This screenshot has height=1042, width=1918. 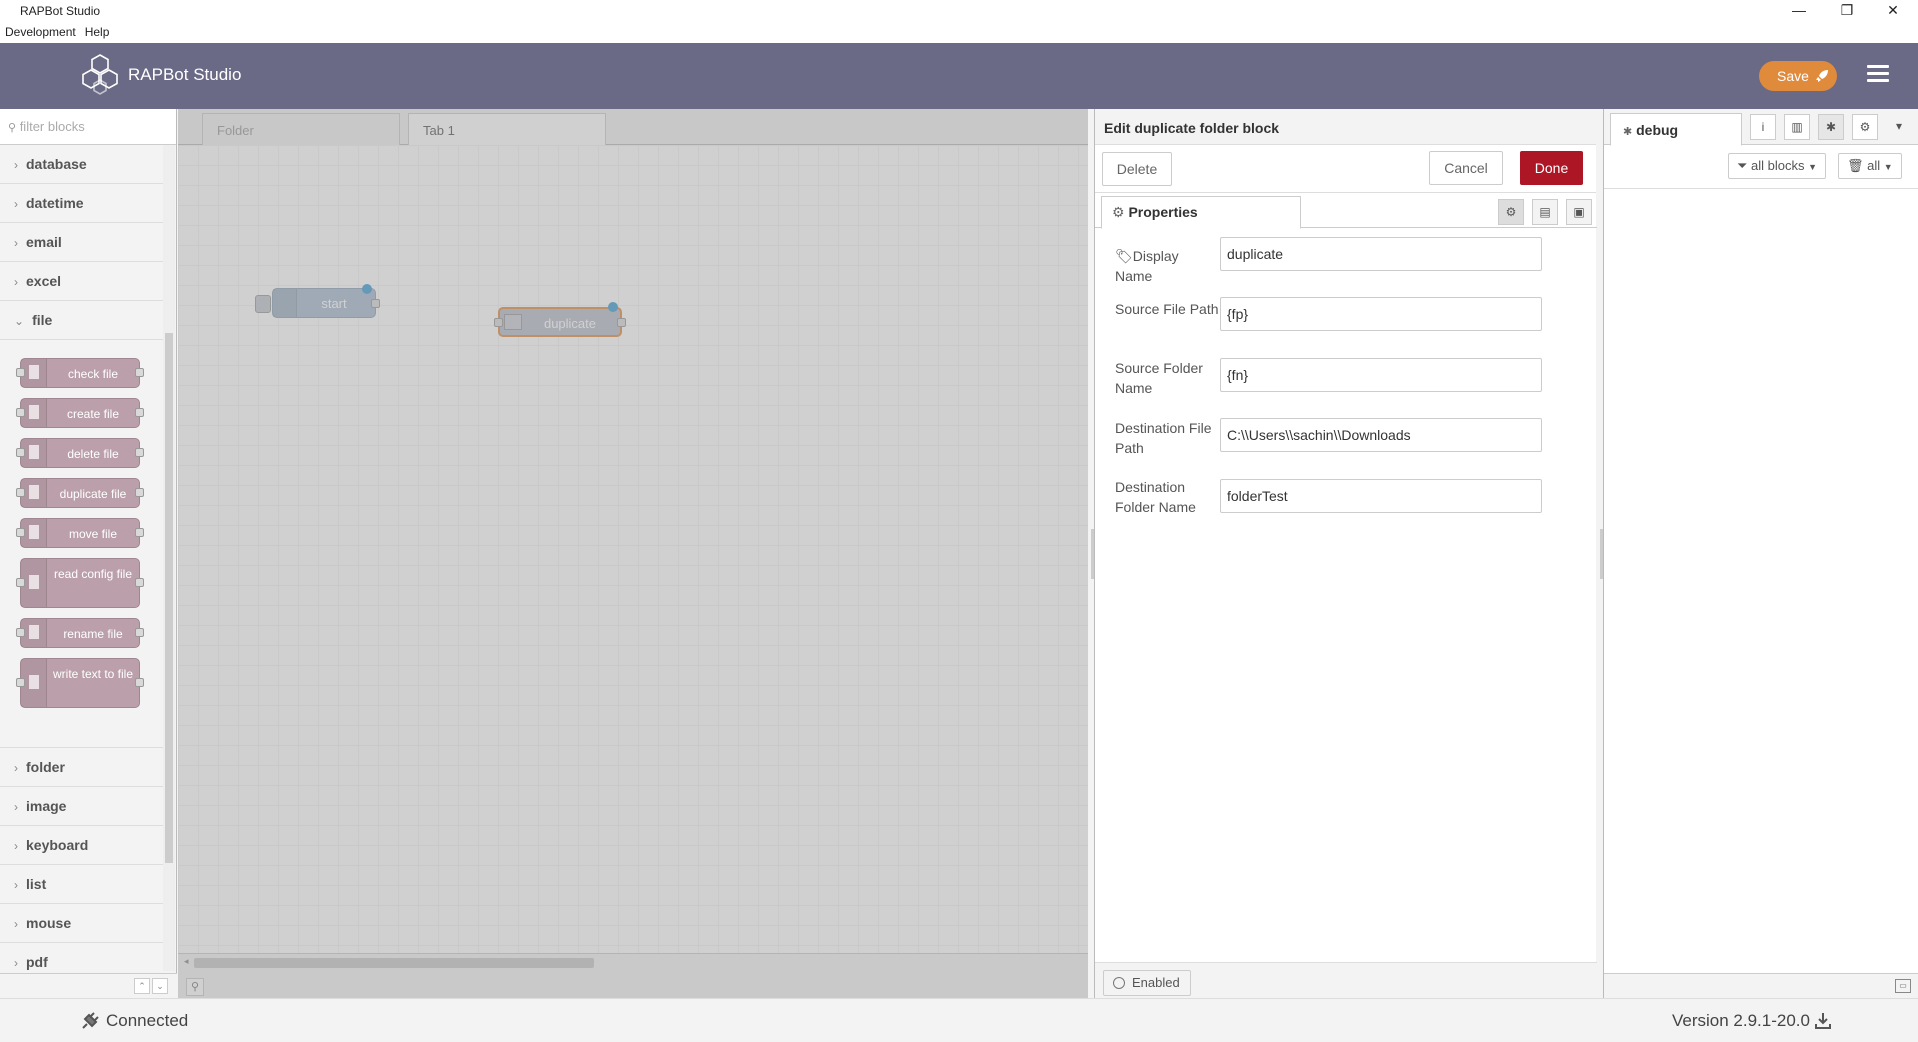 What do you see at coordinates (1466, 168) in the screenshot?
I see `cancel-button: Cancel` at bounding box center [1466, 168].